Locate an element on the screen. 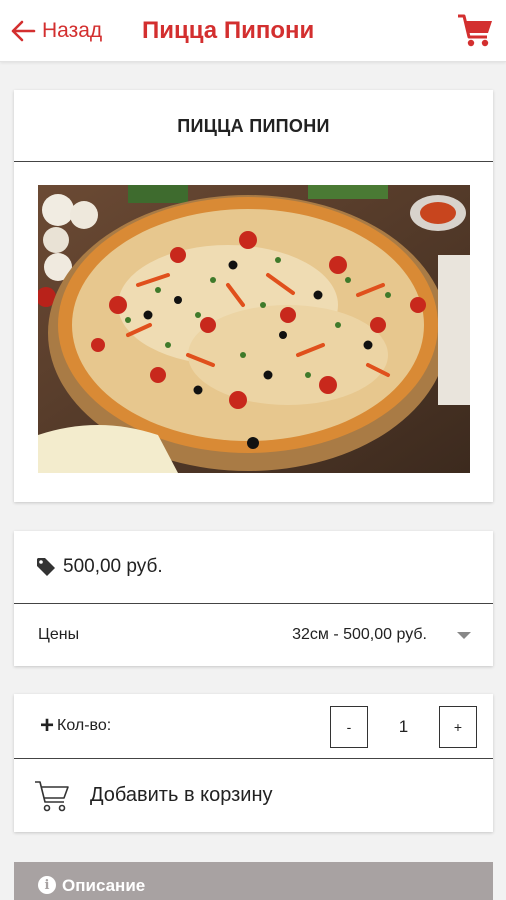 The image size is (506, 900). cart-button is located at coordinates (475, 31).